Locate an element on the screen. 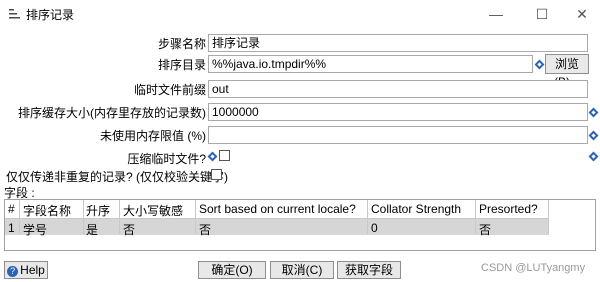 This screenshot has height=282, width=600. table-cell: 0 is located at coordinates (374, 228).